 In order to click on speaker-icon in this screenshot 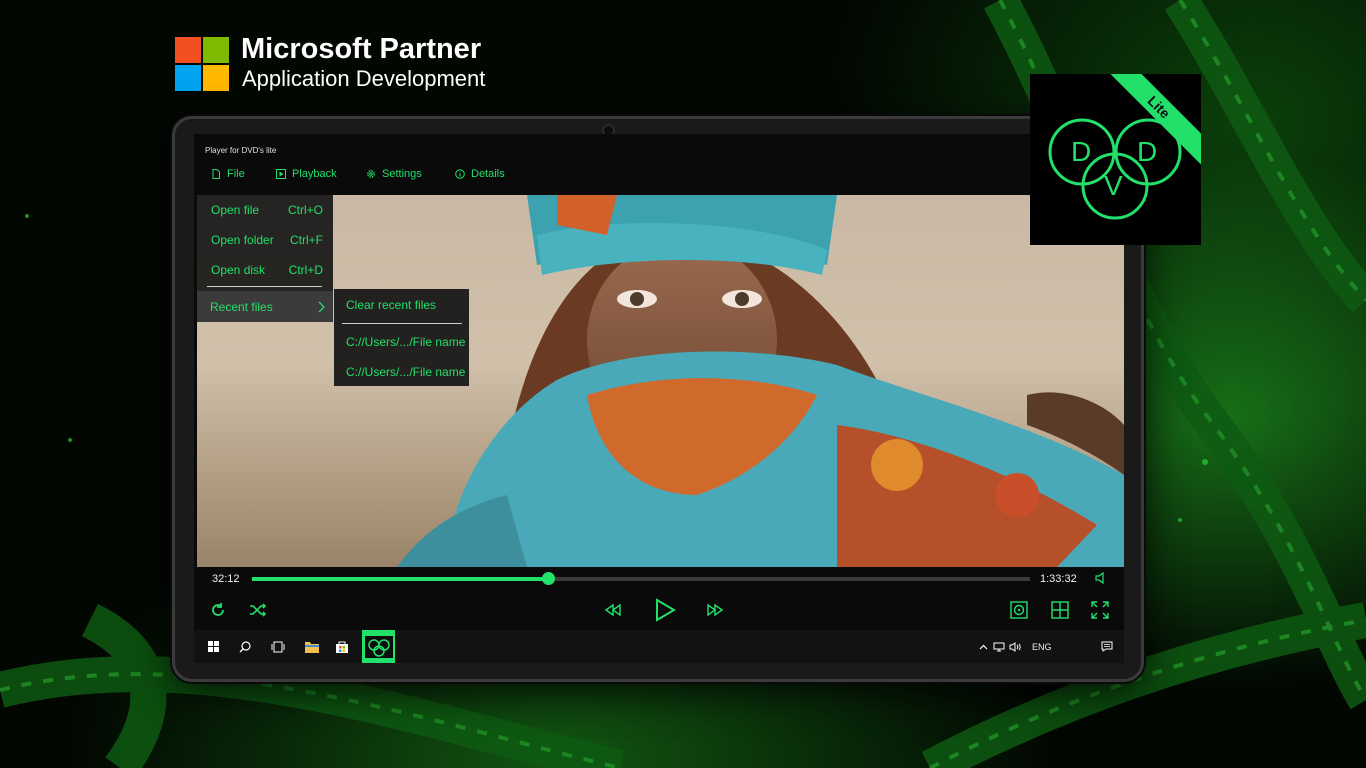, I will do `click(1015, 646)`.